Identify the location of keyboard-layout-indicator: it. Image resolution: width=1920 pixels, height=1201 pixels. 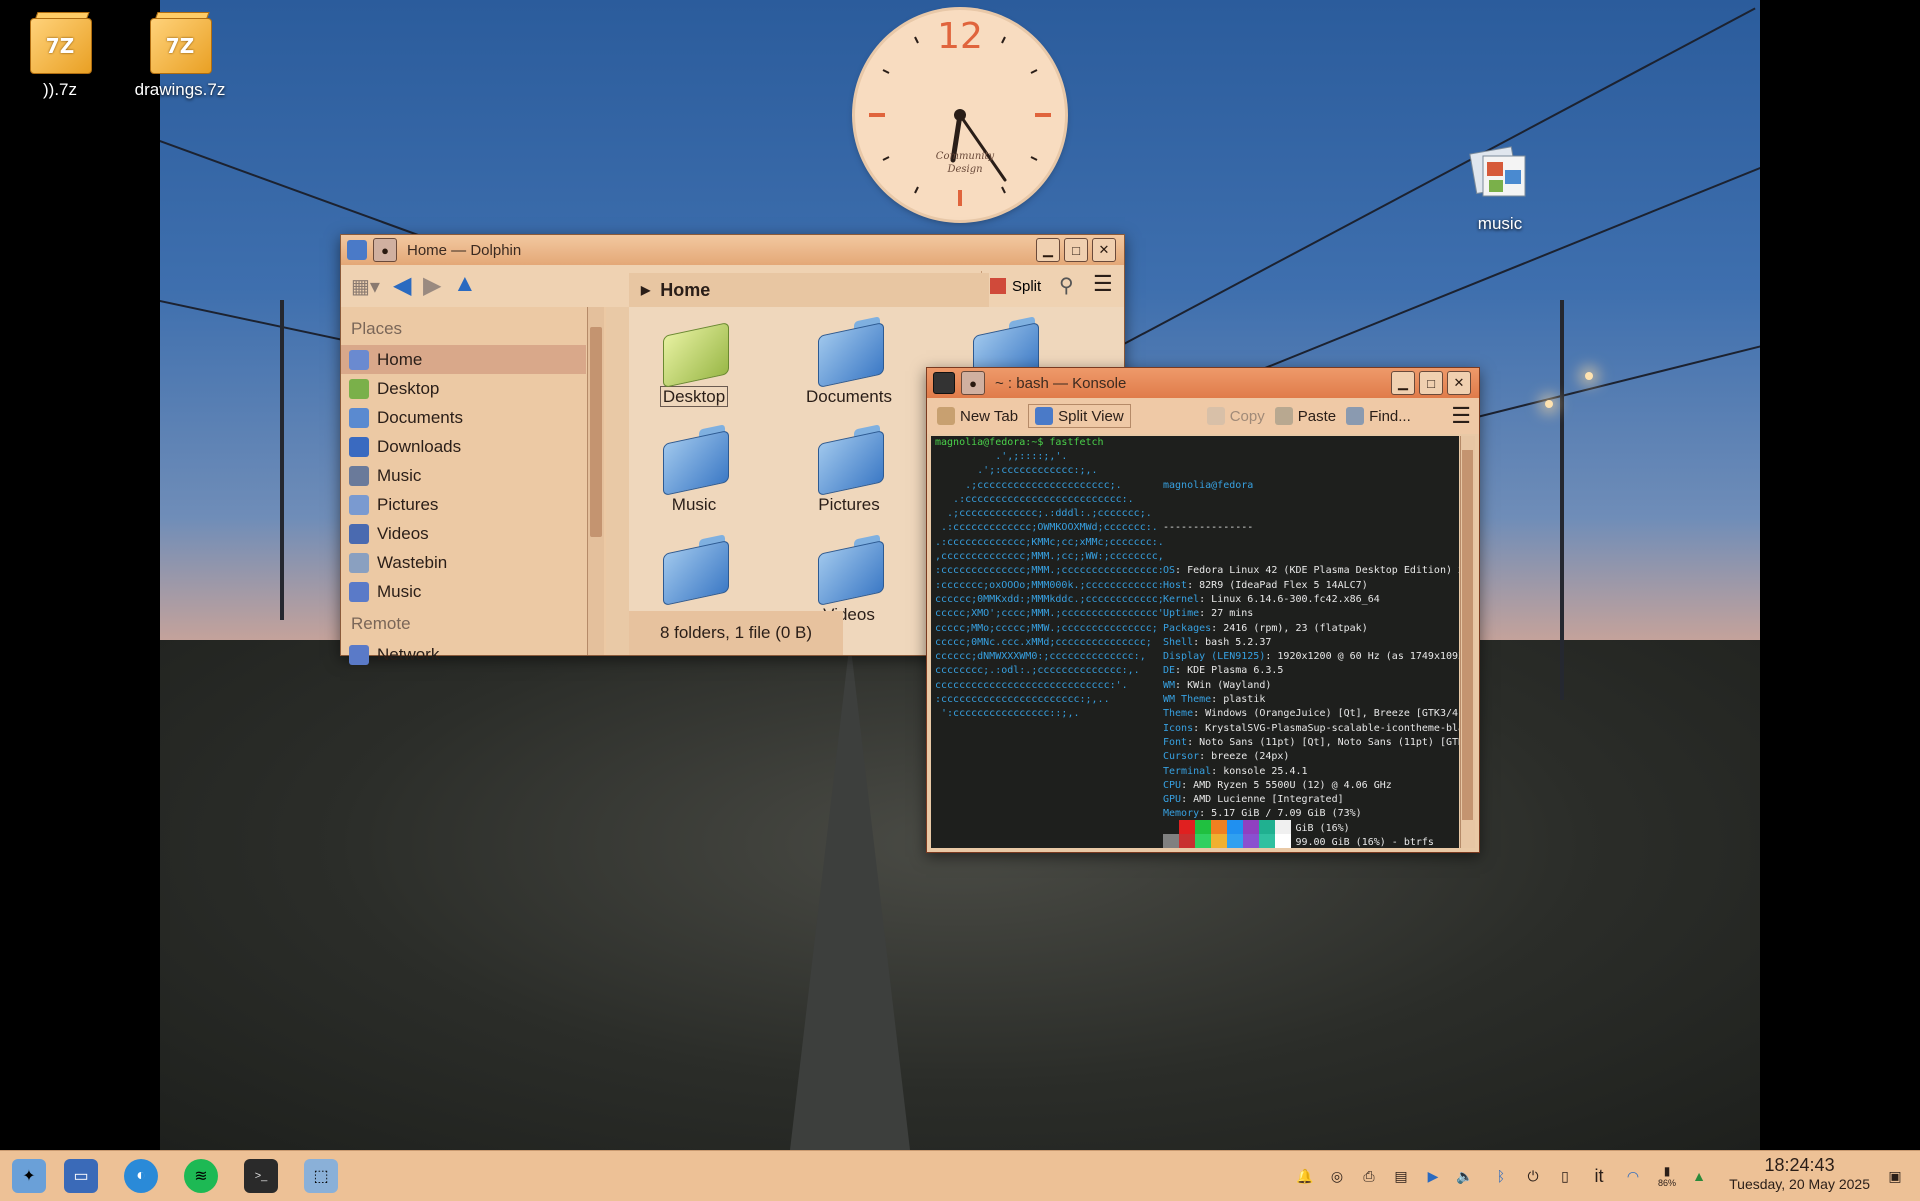
(1599, 1176).